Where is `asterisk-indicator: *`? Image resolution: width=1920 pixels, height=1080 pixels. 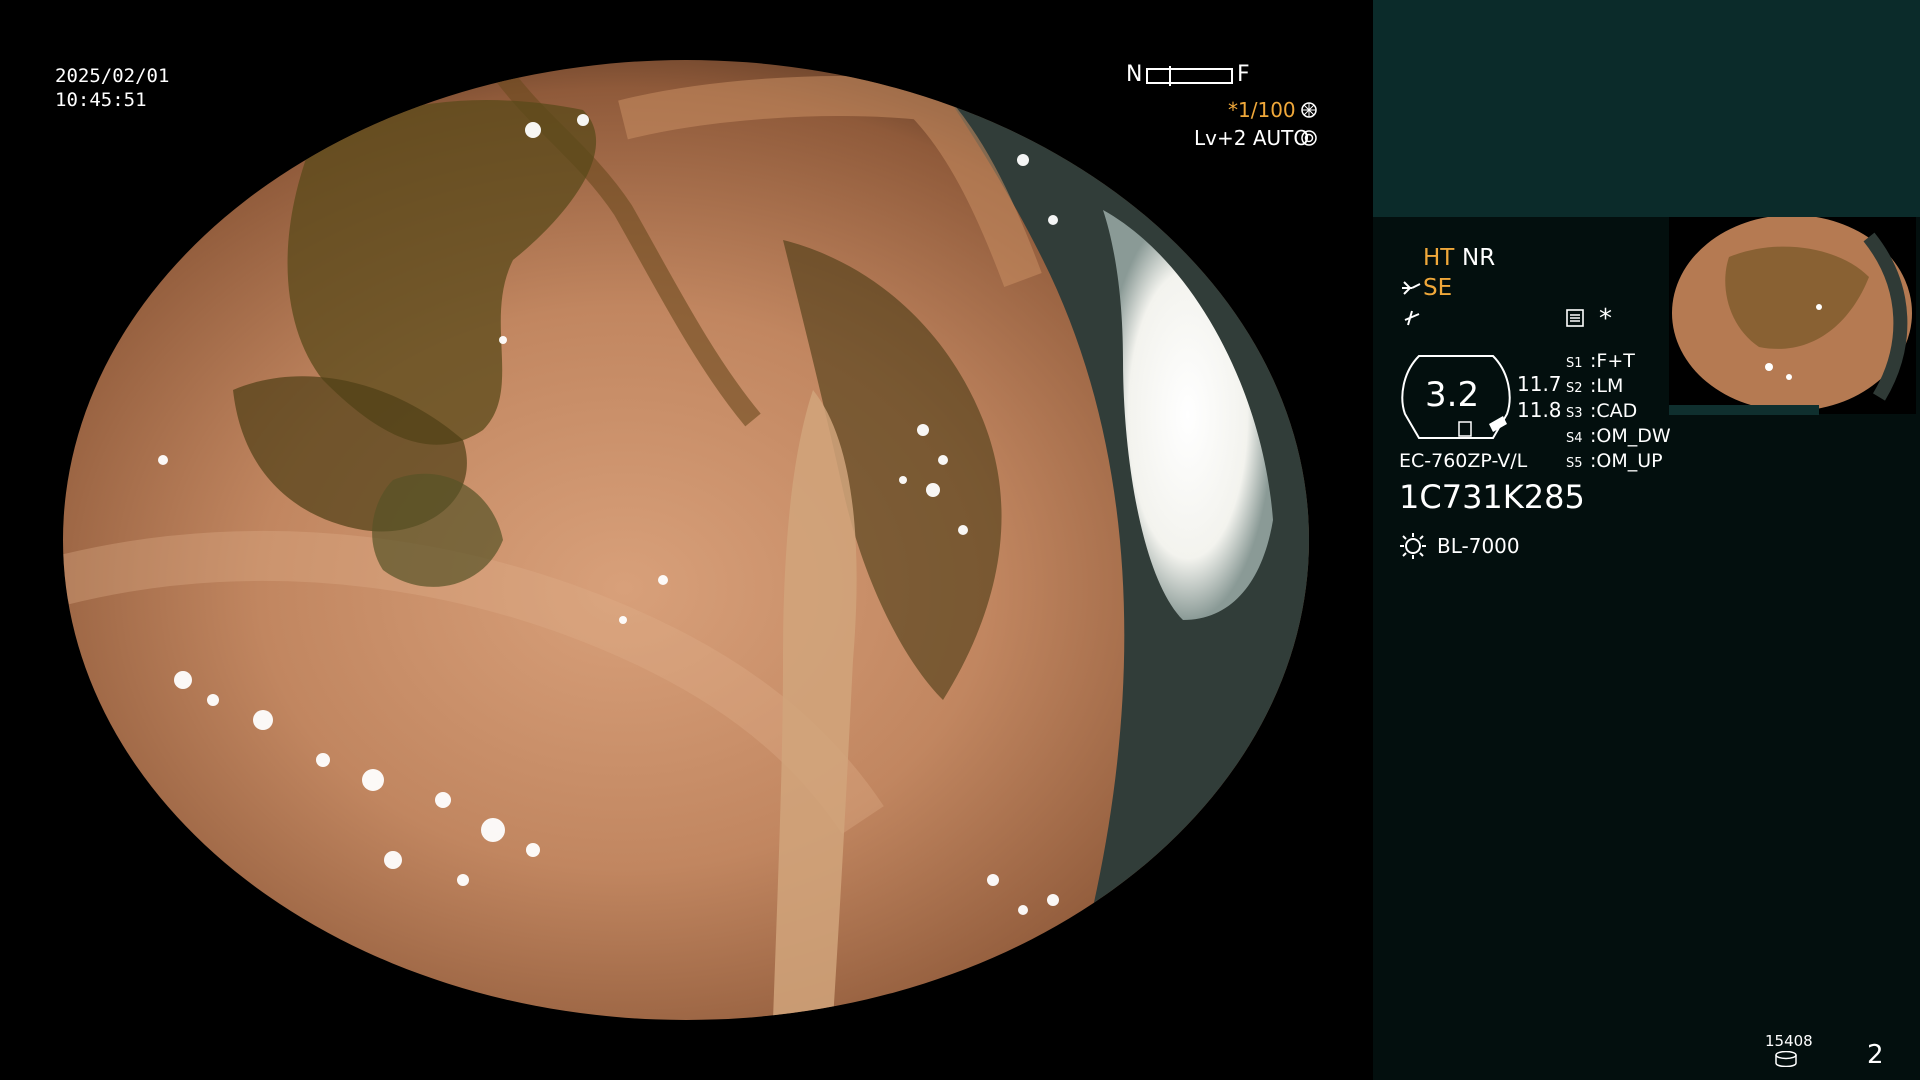 asterisk-indicator: * is located at coordinates (1605, 319).